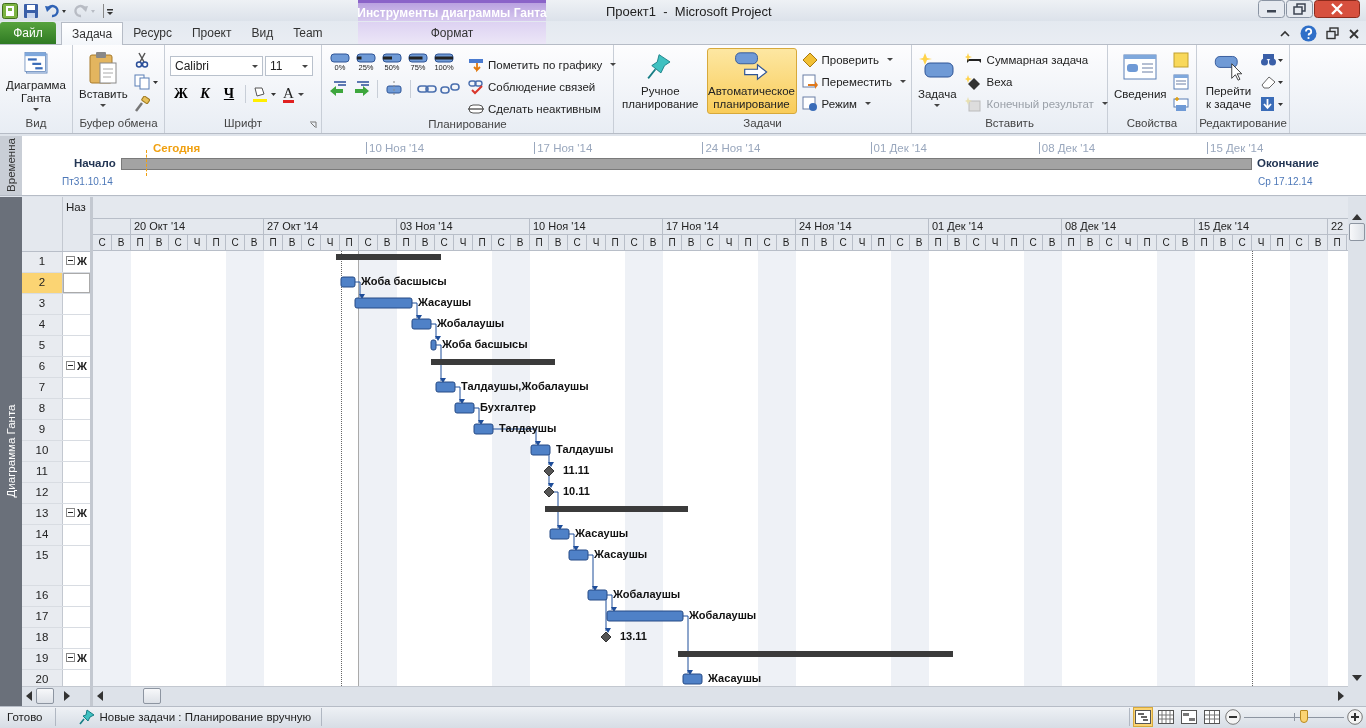 The width and height of the screenshot is (1366, 728). Describe the element at coordinates (853, 104) in the screenshot. I see `task-command-button: Режим` at that location.